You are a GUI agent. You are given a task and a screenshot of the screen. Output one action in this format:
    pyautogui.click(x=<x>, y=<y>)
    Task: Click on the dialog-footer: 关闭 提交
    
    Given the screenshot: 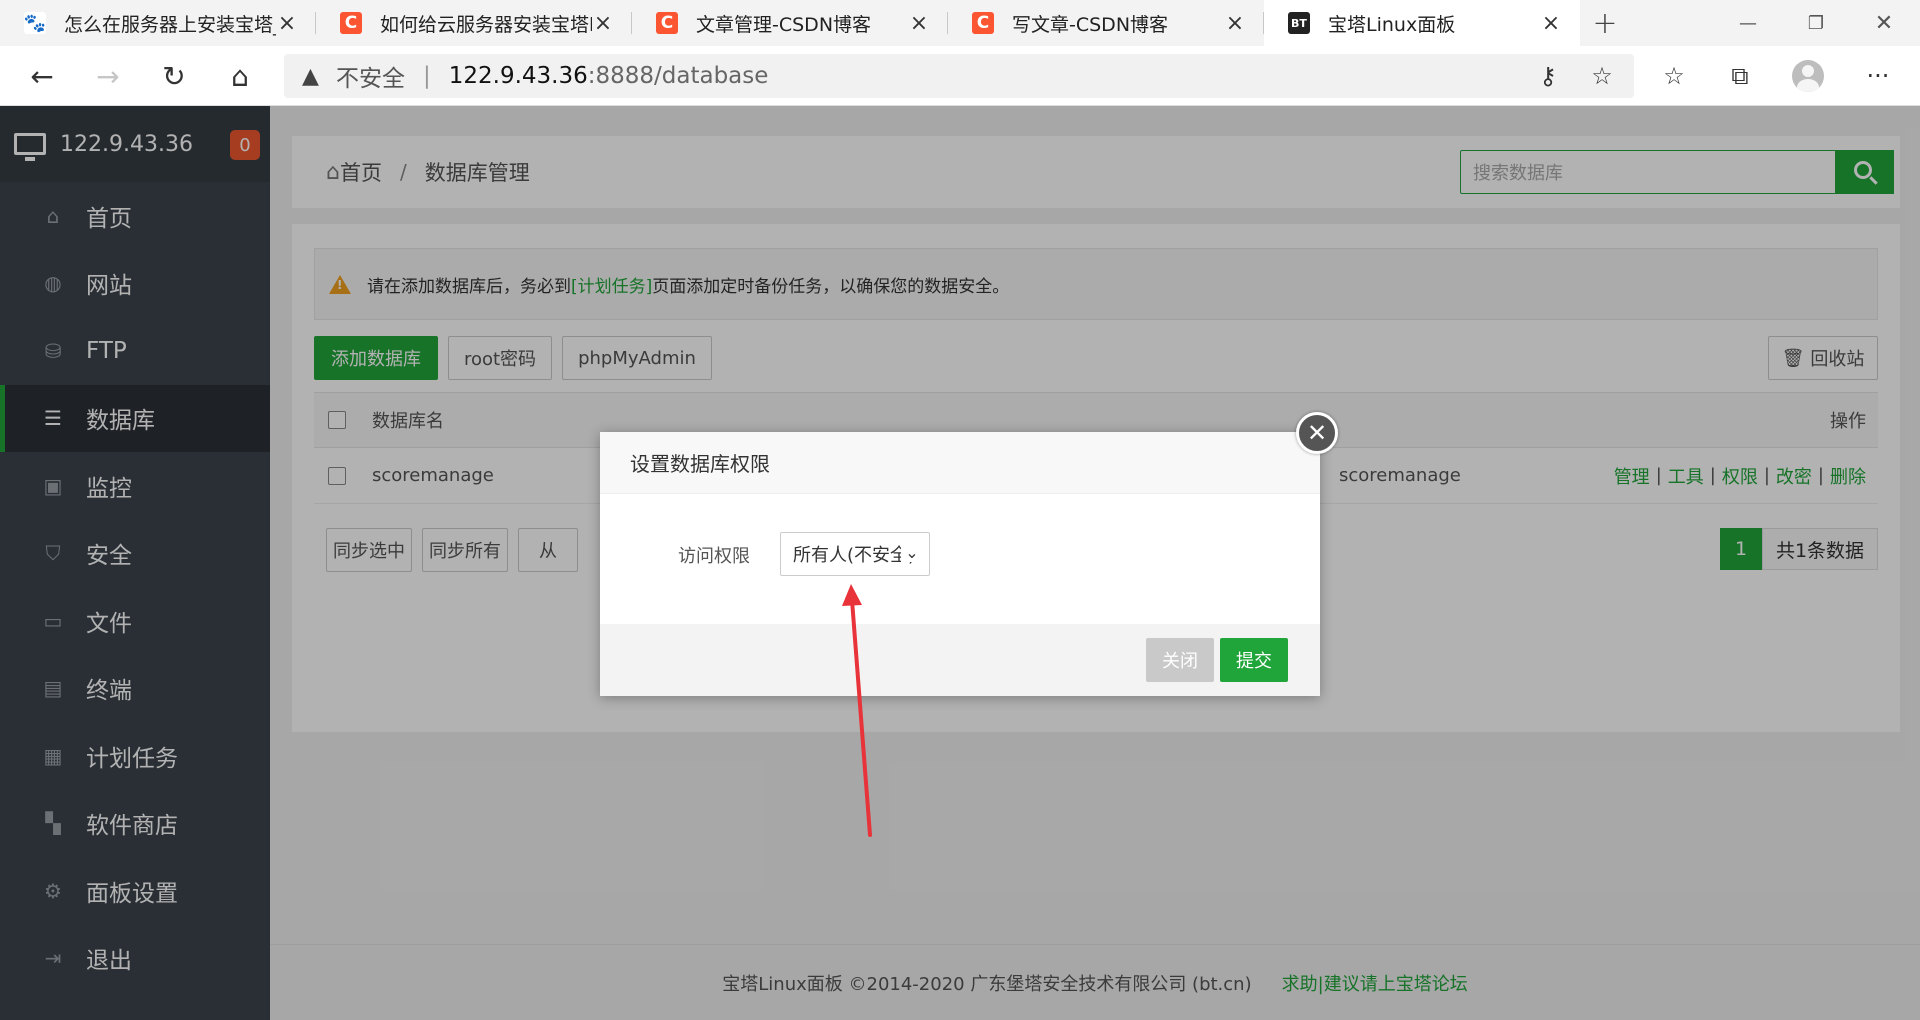 What is the action you would take?
    pyautogui.click(x=960, y=660)
    